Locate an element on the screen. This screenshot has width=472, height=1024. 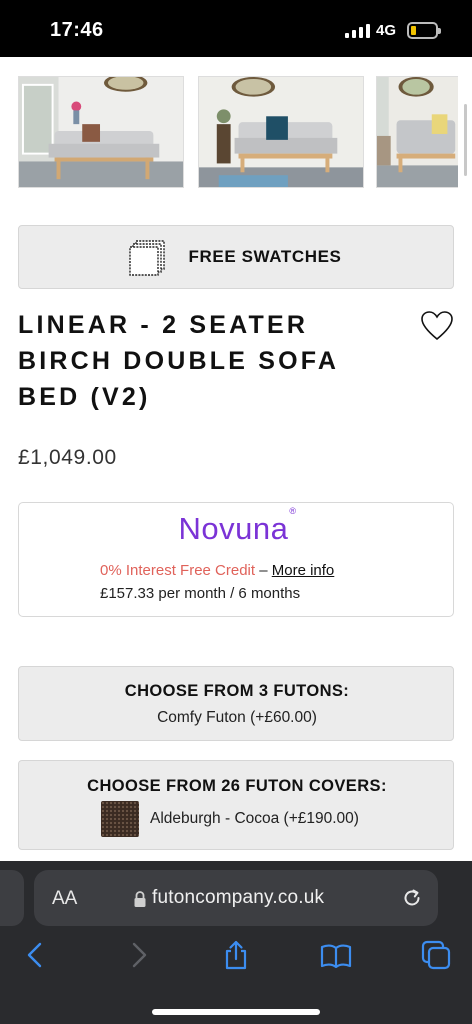
cover-swatch-image is located at coordinates (120, 819).